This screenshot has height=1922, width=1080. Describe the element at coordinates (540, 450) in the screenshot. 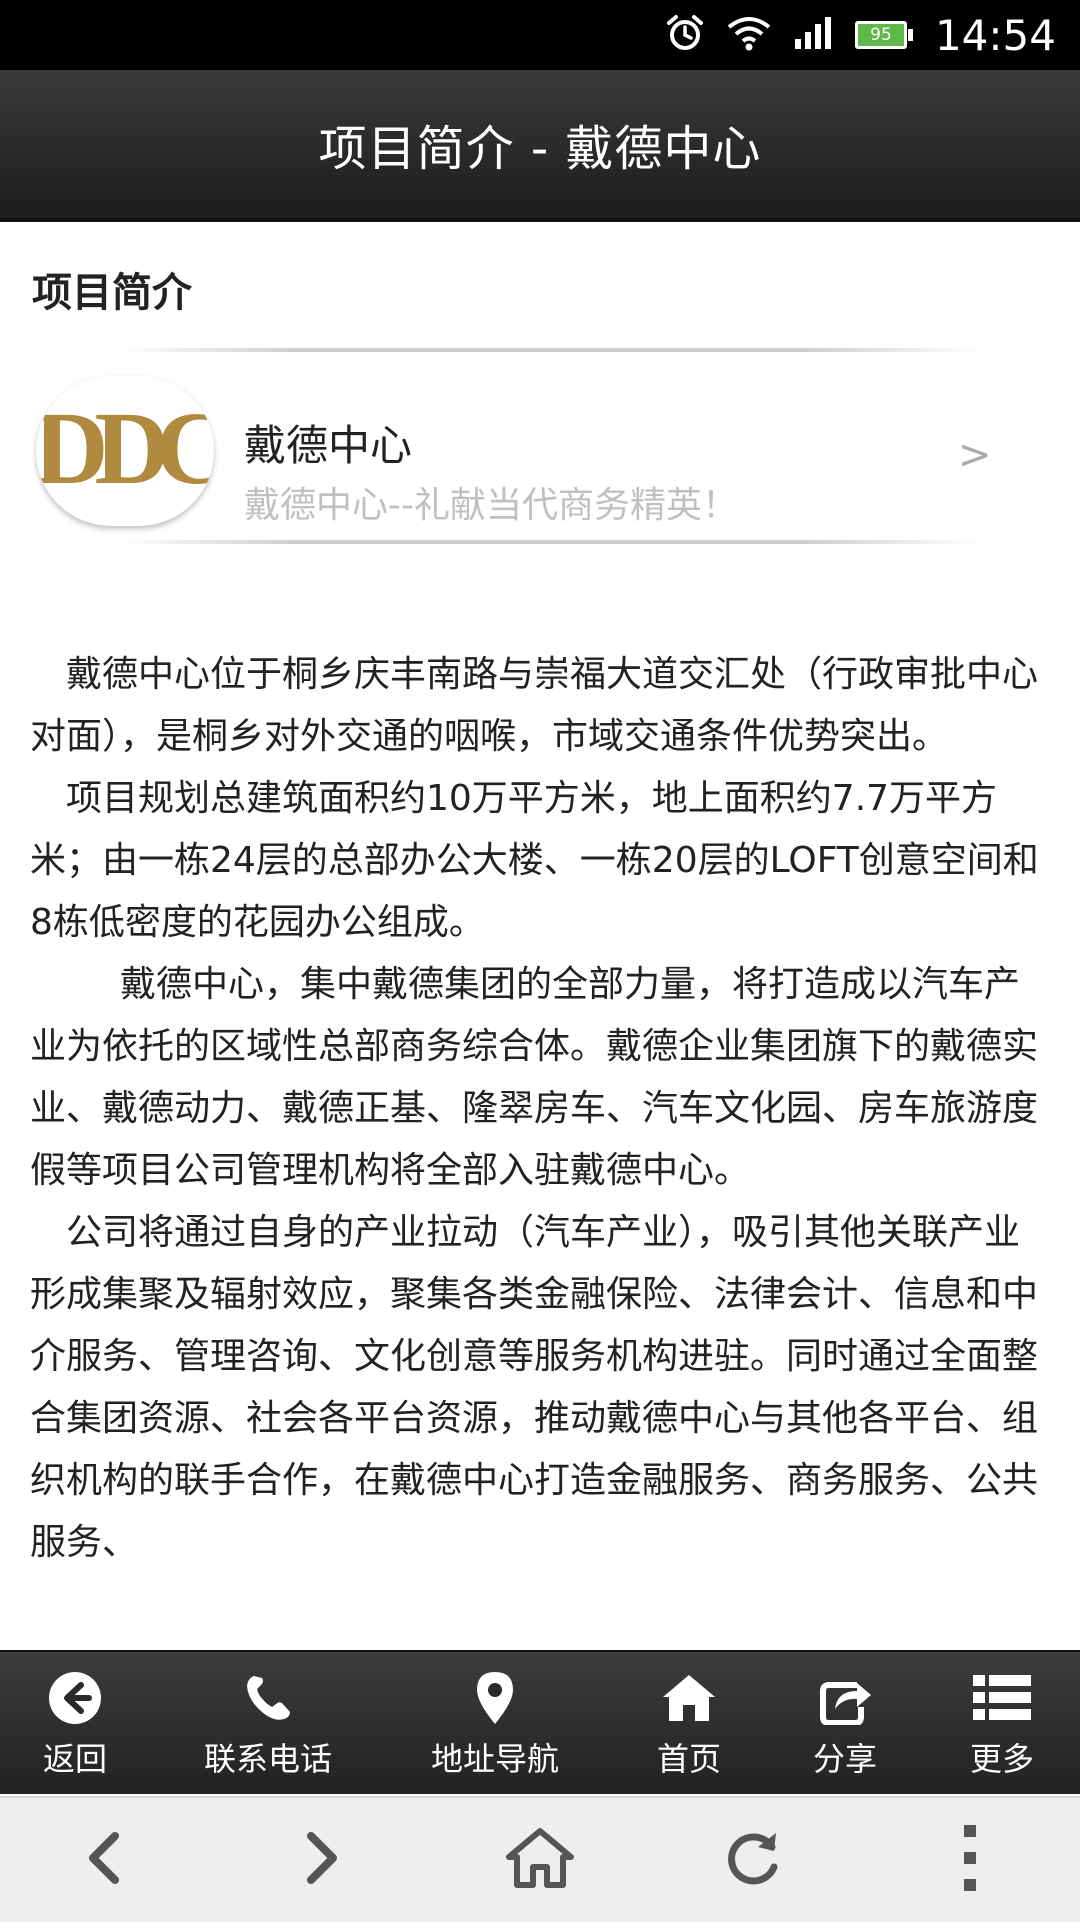

I see `project-card: DDC 戴德中心 戴德中心--礼献当代商务精英！ >` at that location.